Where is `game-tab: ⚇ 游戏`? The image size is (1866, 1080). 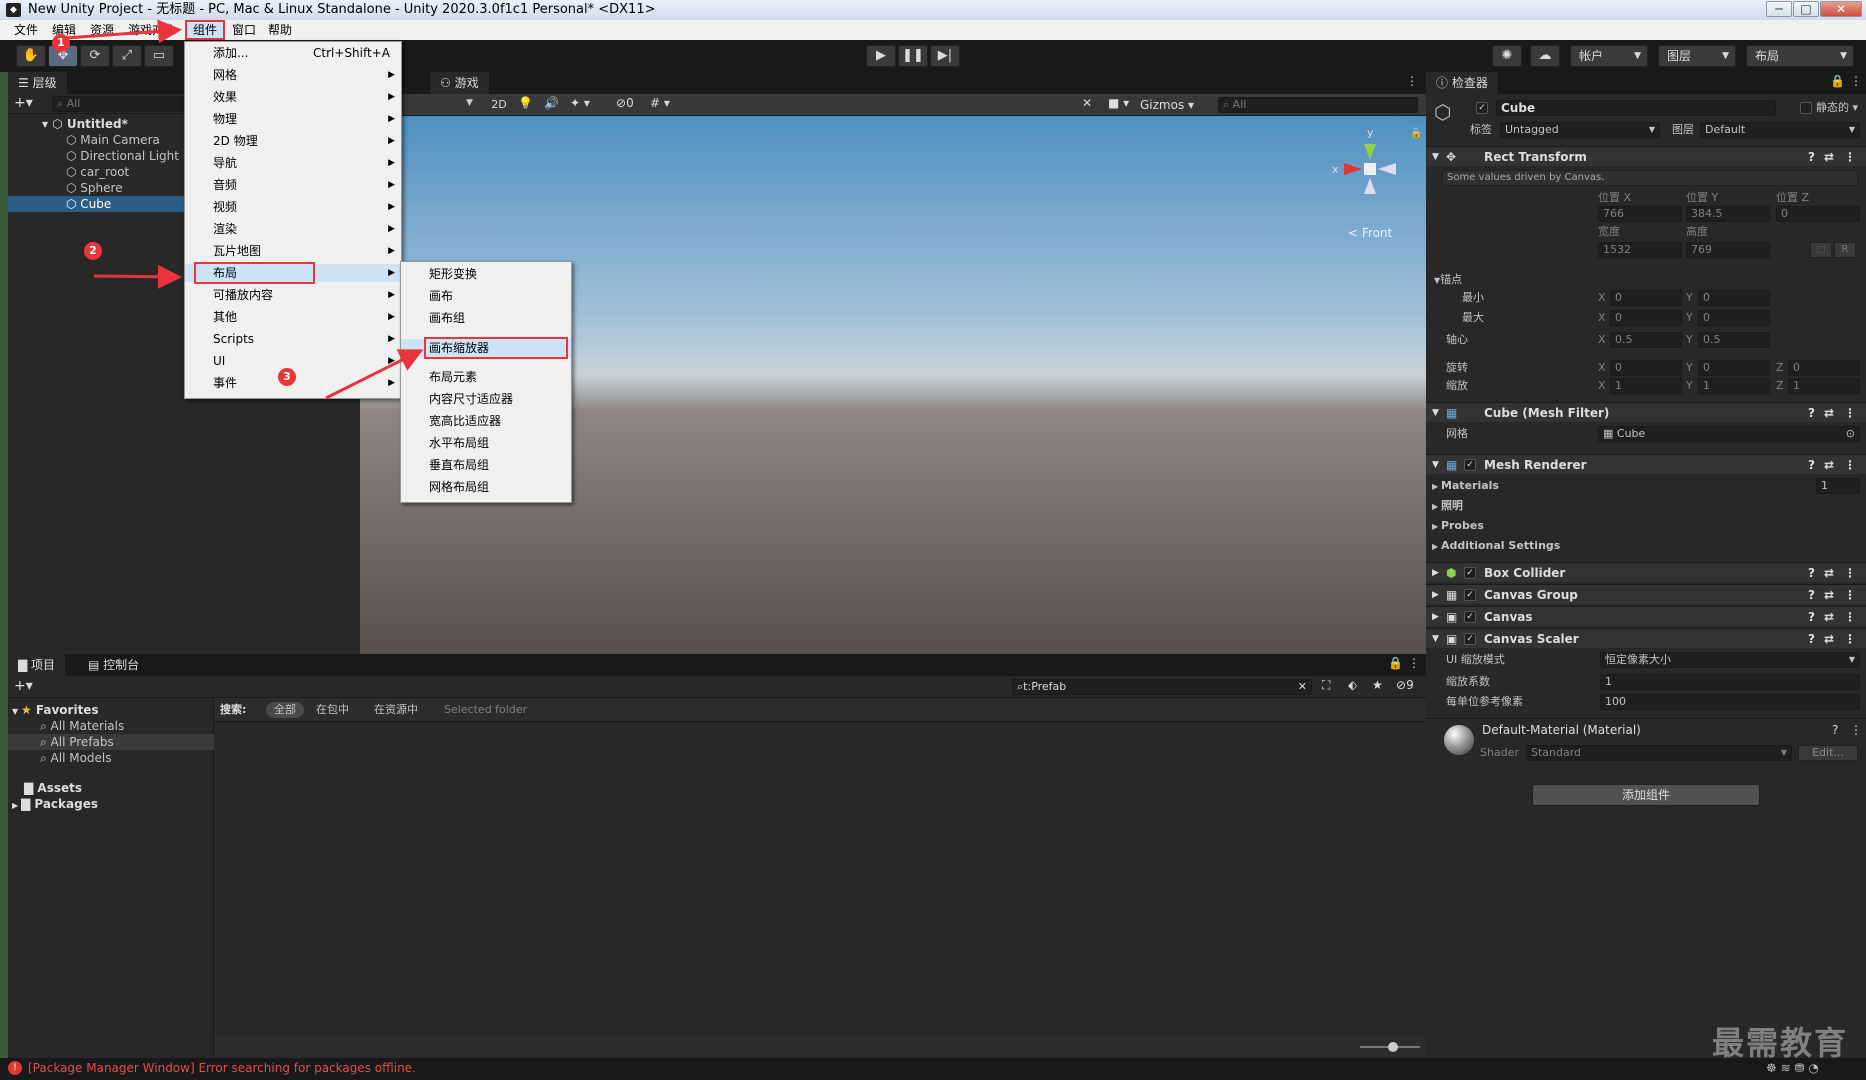 game-tab: ⚇ 游戏 is located at coordinates (459, 83).